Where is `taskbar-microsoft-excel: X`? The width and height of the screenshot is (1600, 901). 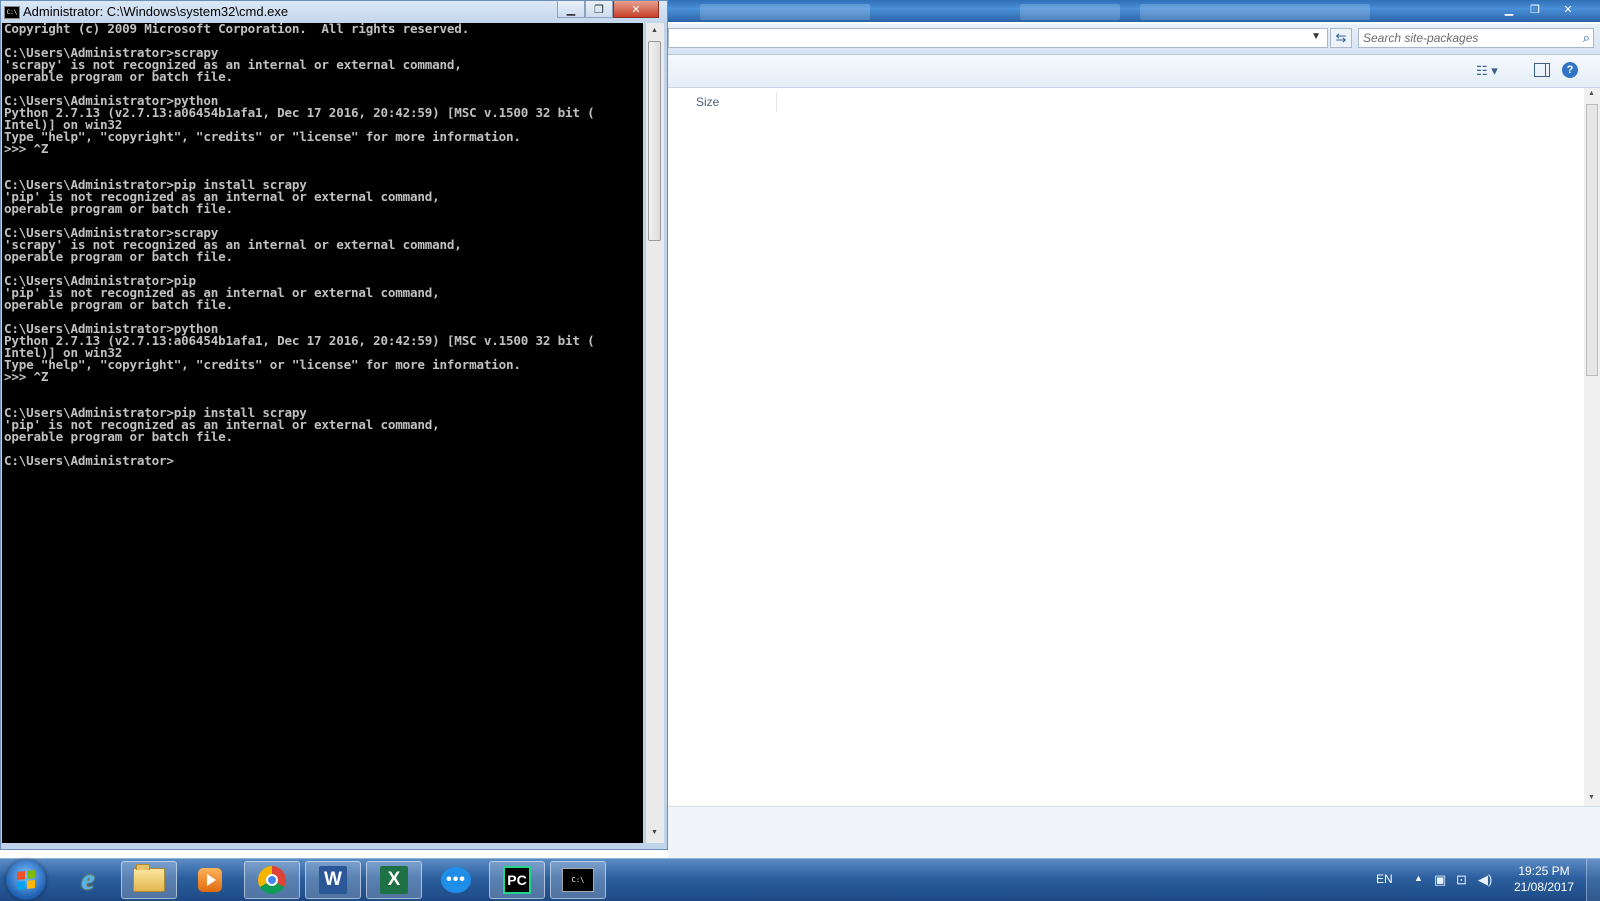 taskbar-microsoft-excel: X is located at coordinates (394, 880).